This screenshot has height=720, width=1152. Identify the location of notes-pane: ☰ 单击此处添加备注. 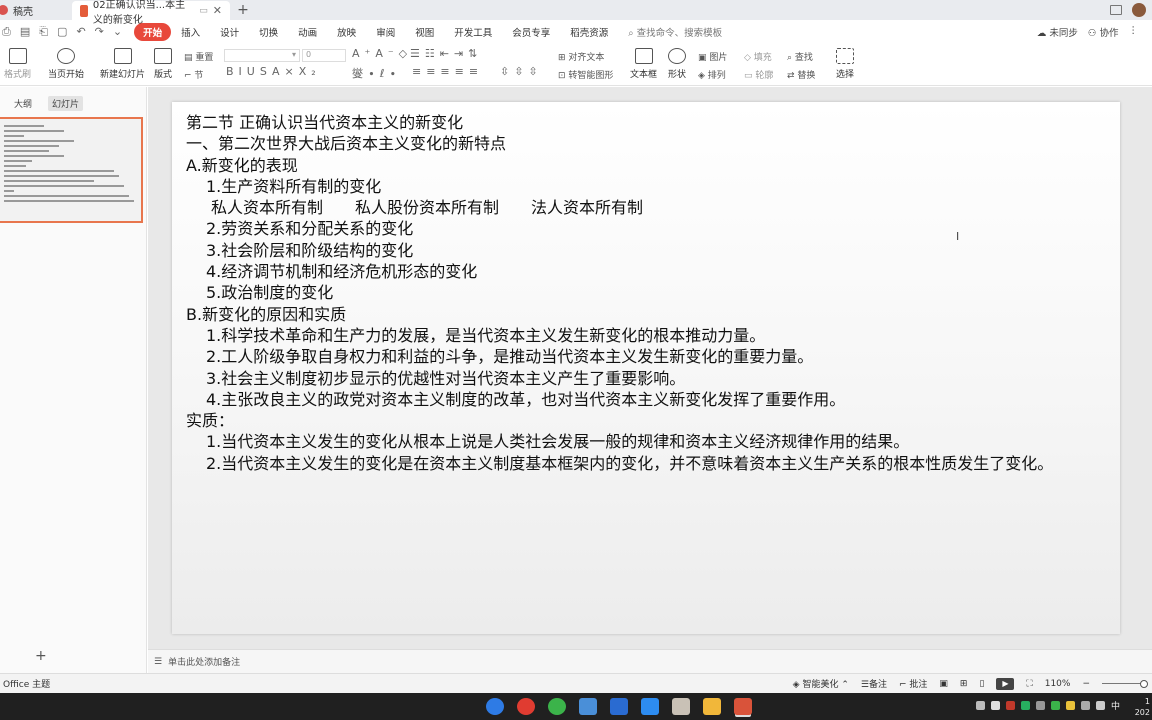
(650, 661).